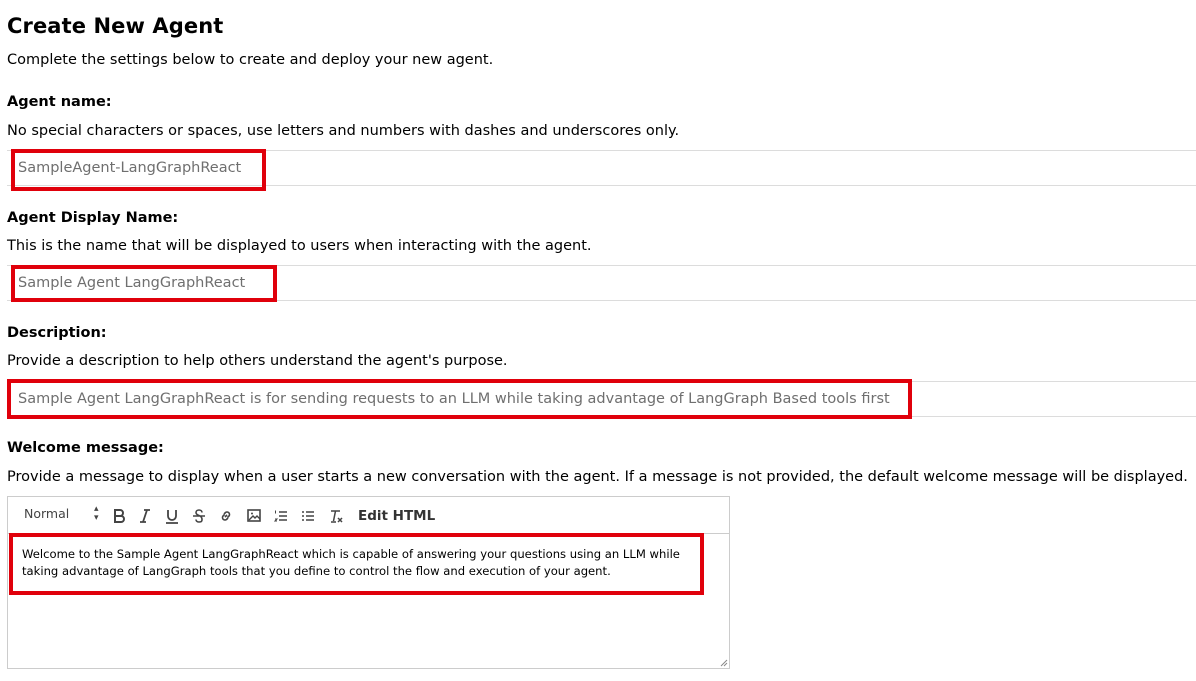 The height and width of the screenshot is (681, 1196). I want to click on display-name-input, so click(601, 283).